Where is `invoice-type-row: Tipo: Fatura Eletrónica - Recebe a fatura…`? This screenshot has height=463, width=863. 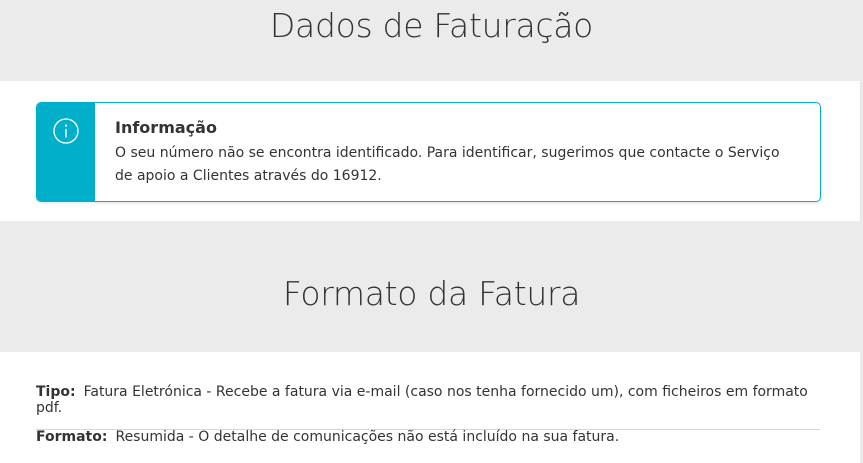
invoice-type-row: Tipo: Fatura Eletrónica - Recebe a fatura… is located at coordinates (428, 407).